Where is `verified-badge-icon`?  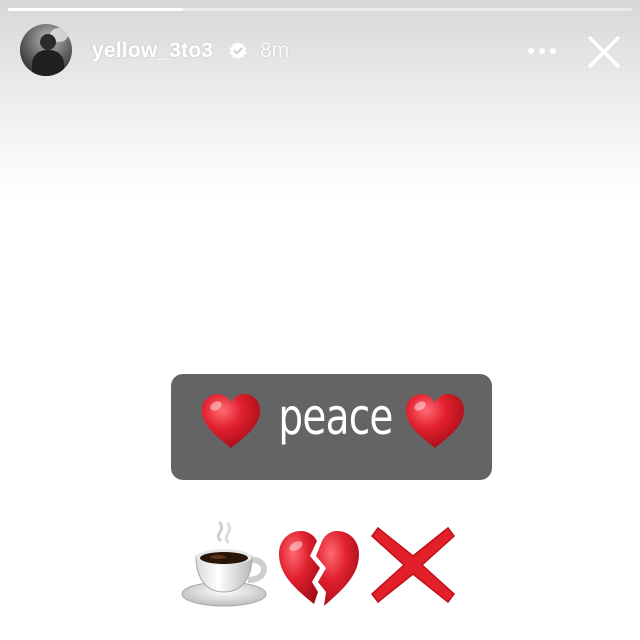
verified-badge-icon is located at coordinates (238, 51).